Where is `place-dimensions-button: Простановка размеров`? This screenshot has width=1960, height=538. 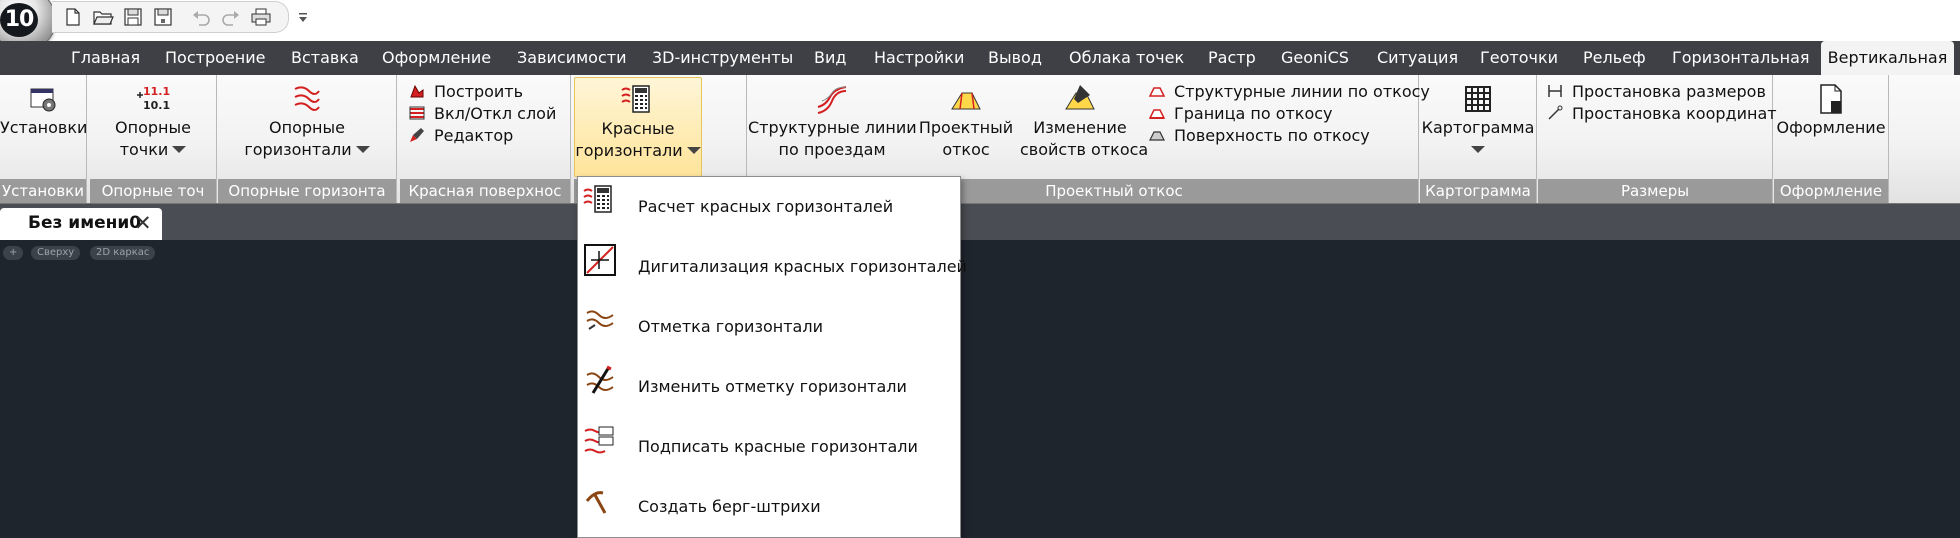
place-dimensions-button: Простановка размеров is located at coordinates (1656, 92).